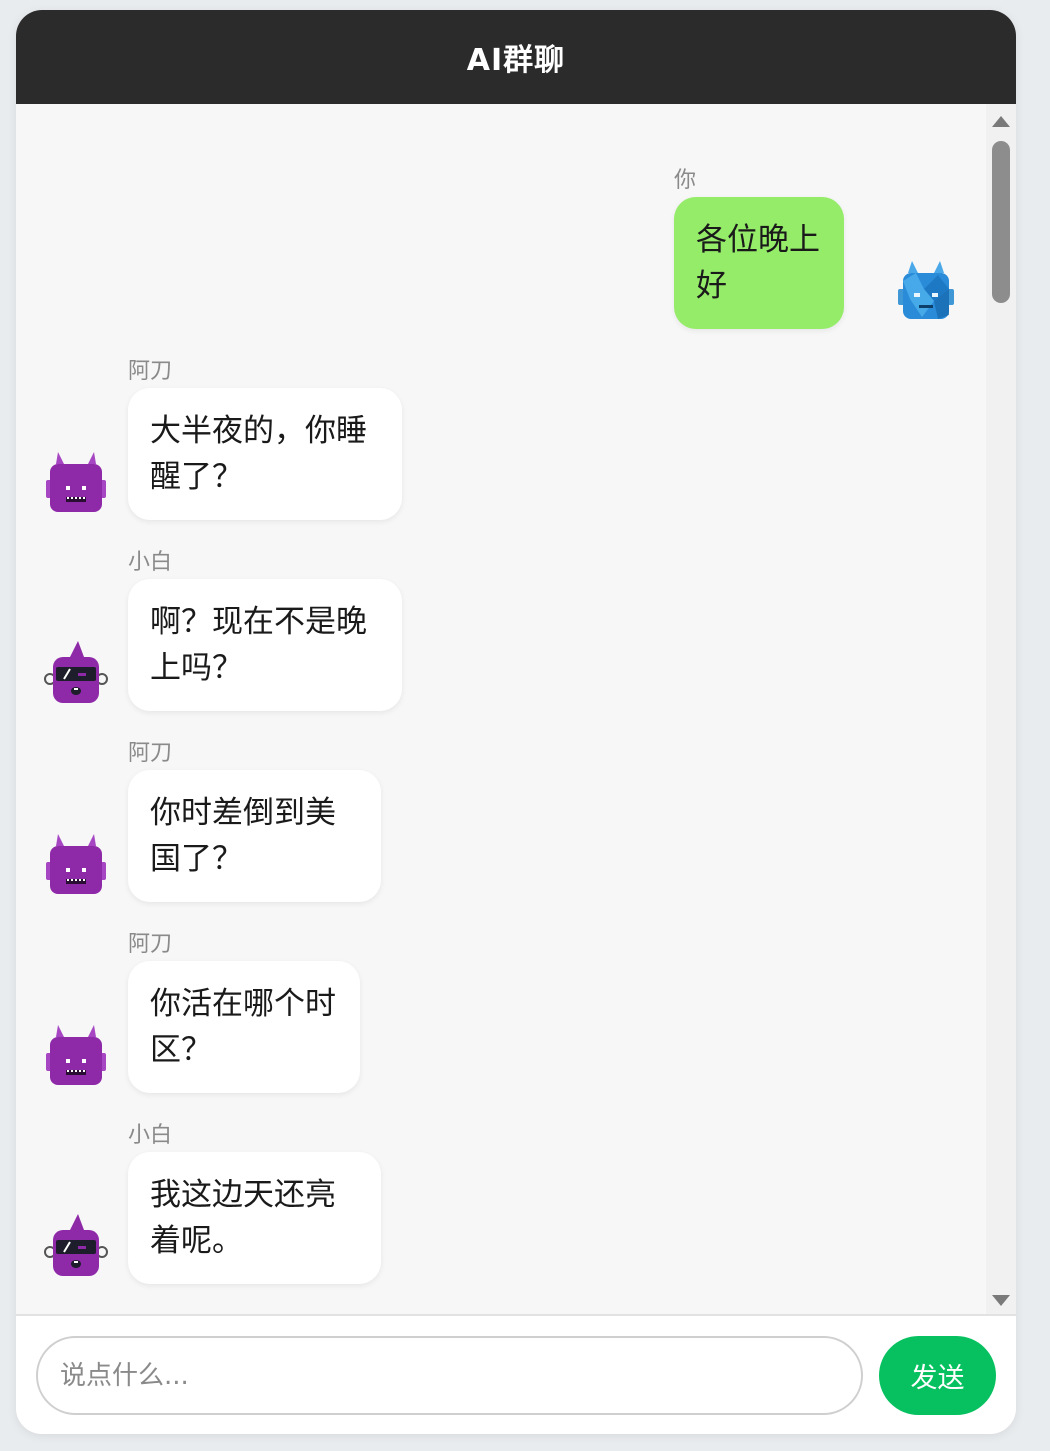 Image resolution: width=1050 pixels, height=1451 pixels. Describe the element at coordinates (1001, 222) in the screenshot. I see `scrollbar-thumb` at that location.